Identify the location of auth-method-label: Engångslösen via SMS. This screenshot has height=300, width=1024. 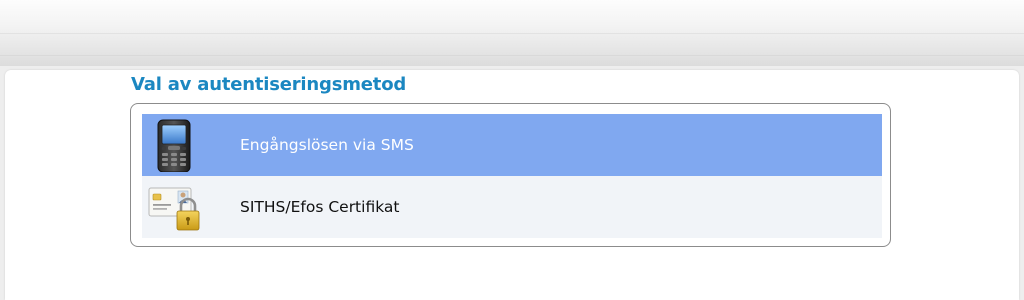
(327, 145).